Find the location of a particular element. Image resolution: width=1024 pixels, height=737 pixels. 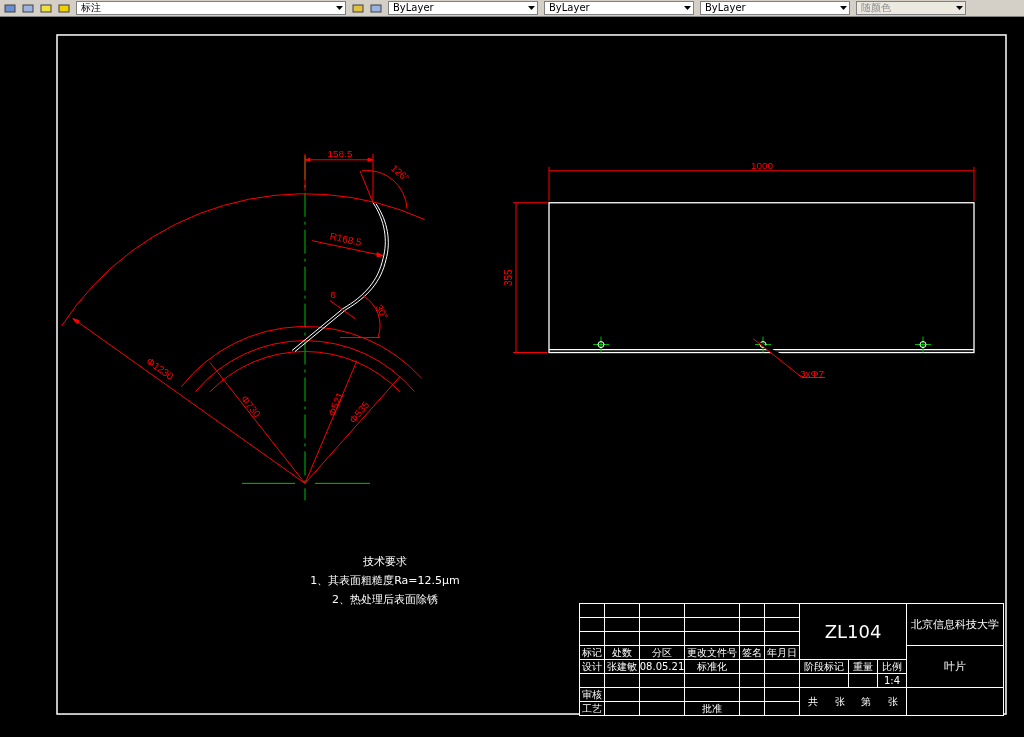

title-block-label: 比例 is located at coordinates (892, 666).